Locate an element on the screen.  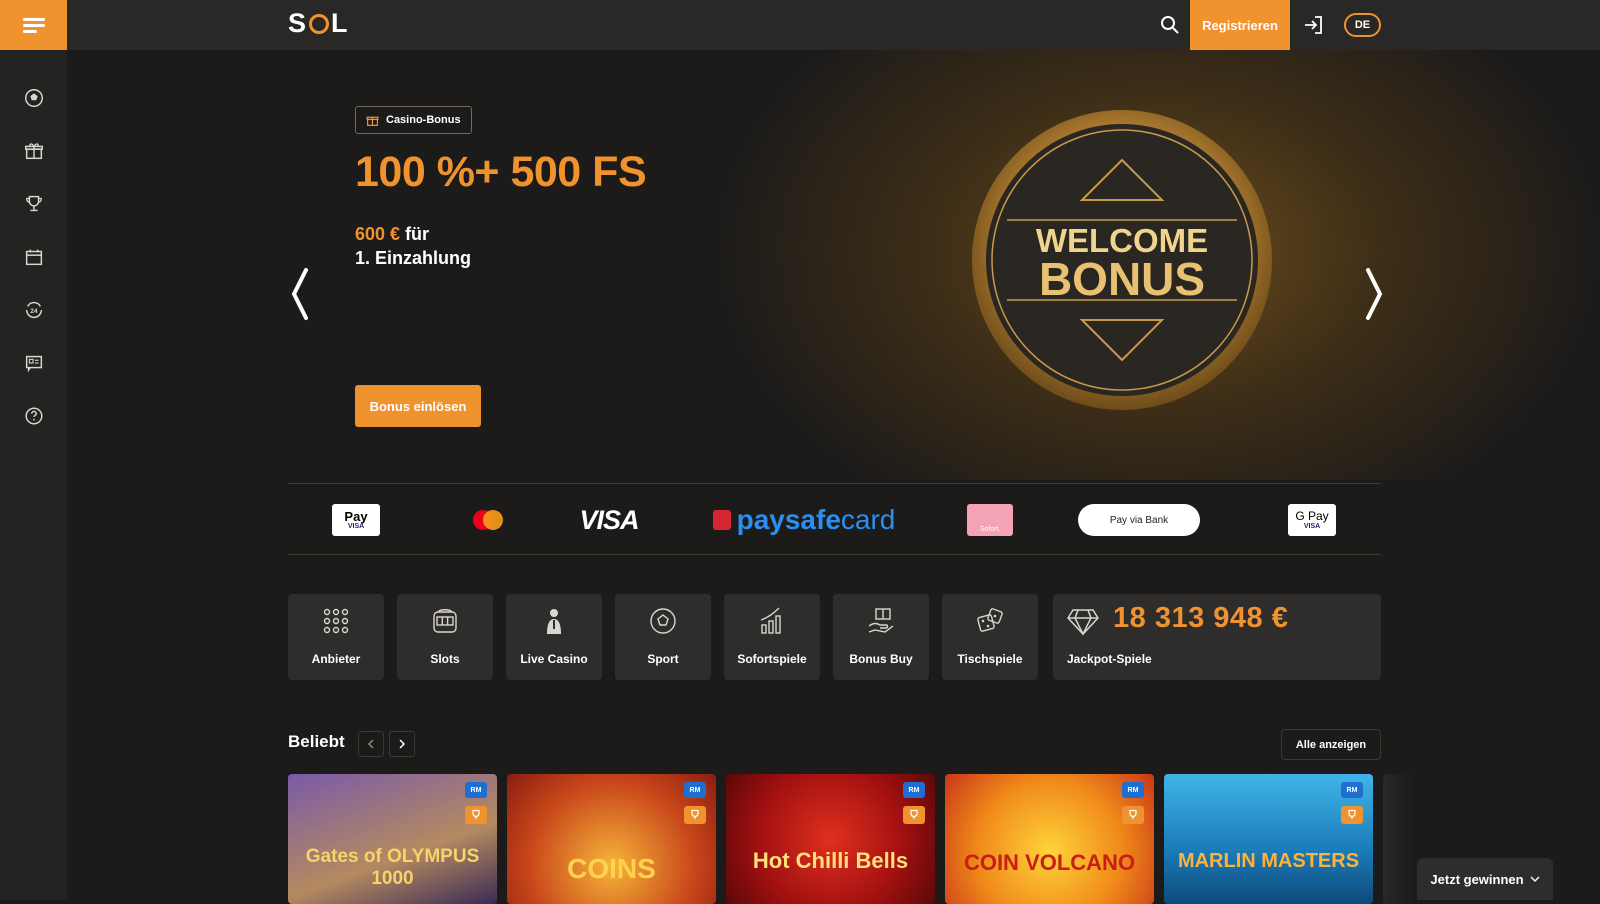
jackpot-amount: 18 313 948 € is located at coordinates (1201, 618).